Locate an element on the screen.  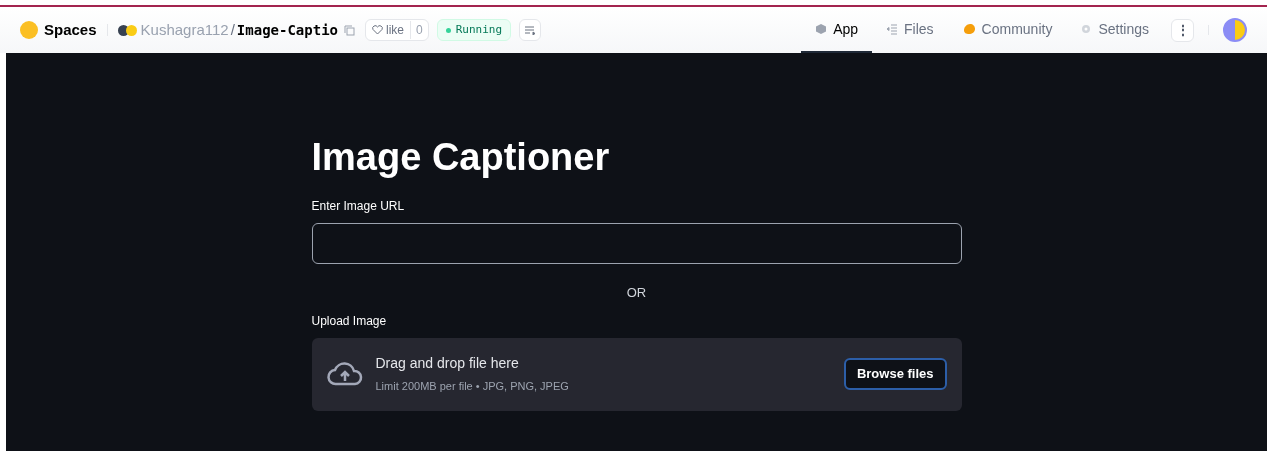
nav-tab: Settings is located at coordinates (1114, 30).